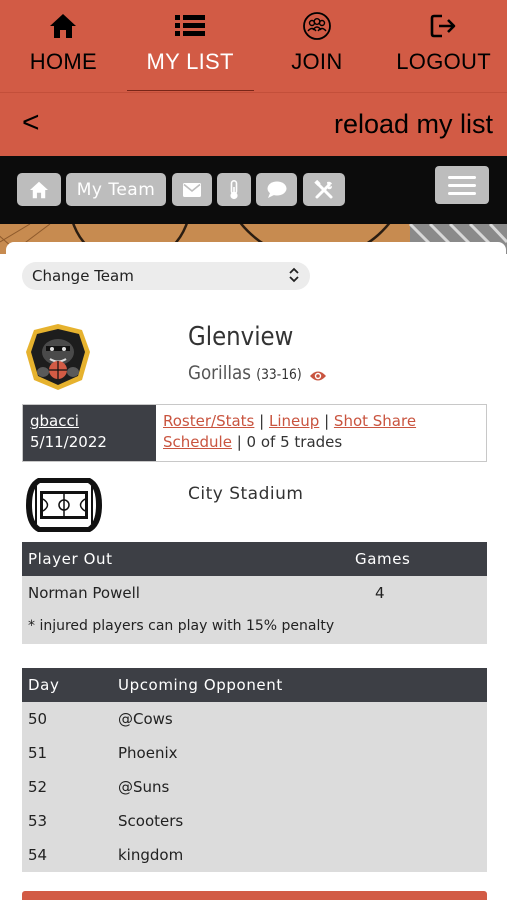 The height and width of the screenshot is (900, 507). What do you see at coordinates (38, 787) in the screenshot?
I see `day-cell: 52` at bounding box center [38, 787].